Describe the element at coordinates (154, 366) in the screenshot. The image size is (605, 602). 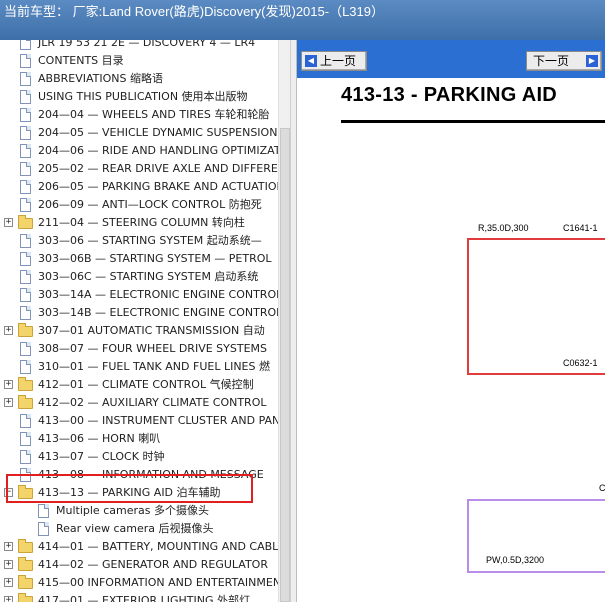
I see `tree-item-label: 310—01 — FUEL TANK AND FUEL LINES 燃` at that location.